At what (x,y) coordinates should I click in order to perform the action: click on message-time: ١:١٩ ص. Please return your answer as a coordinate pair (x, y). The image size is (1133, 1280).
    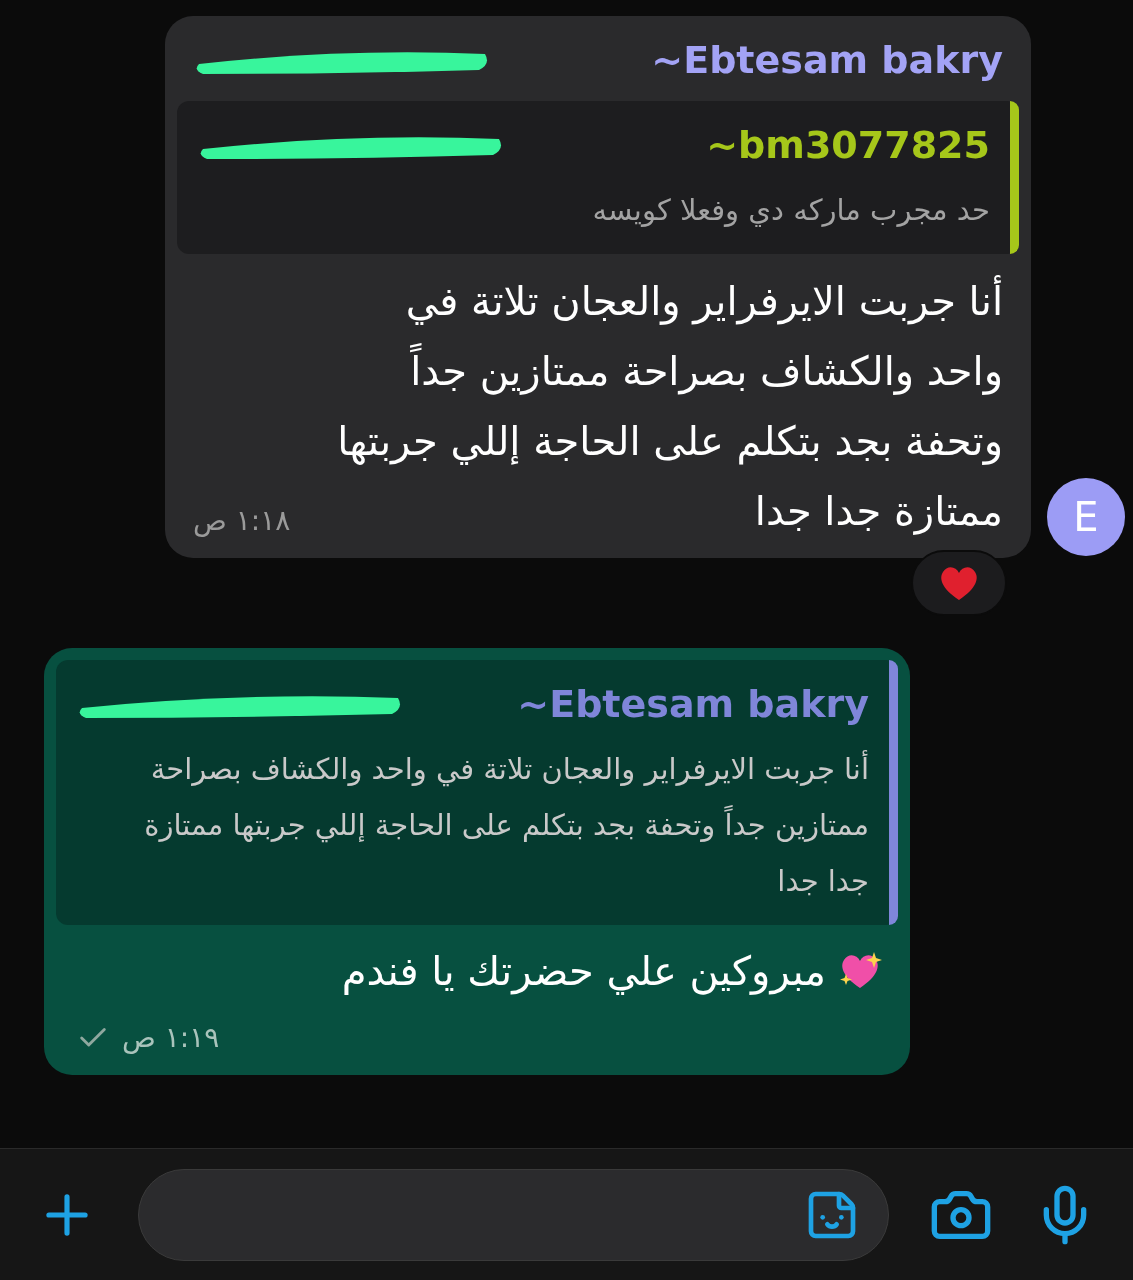
    Looking at the image, I should click on (171, 1038).